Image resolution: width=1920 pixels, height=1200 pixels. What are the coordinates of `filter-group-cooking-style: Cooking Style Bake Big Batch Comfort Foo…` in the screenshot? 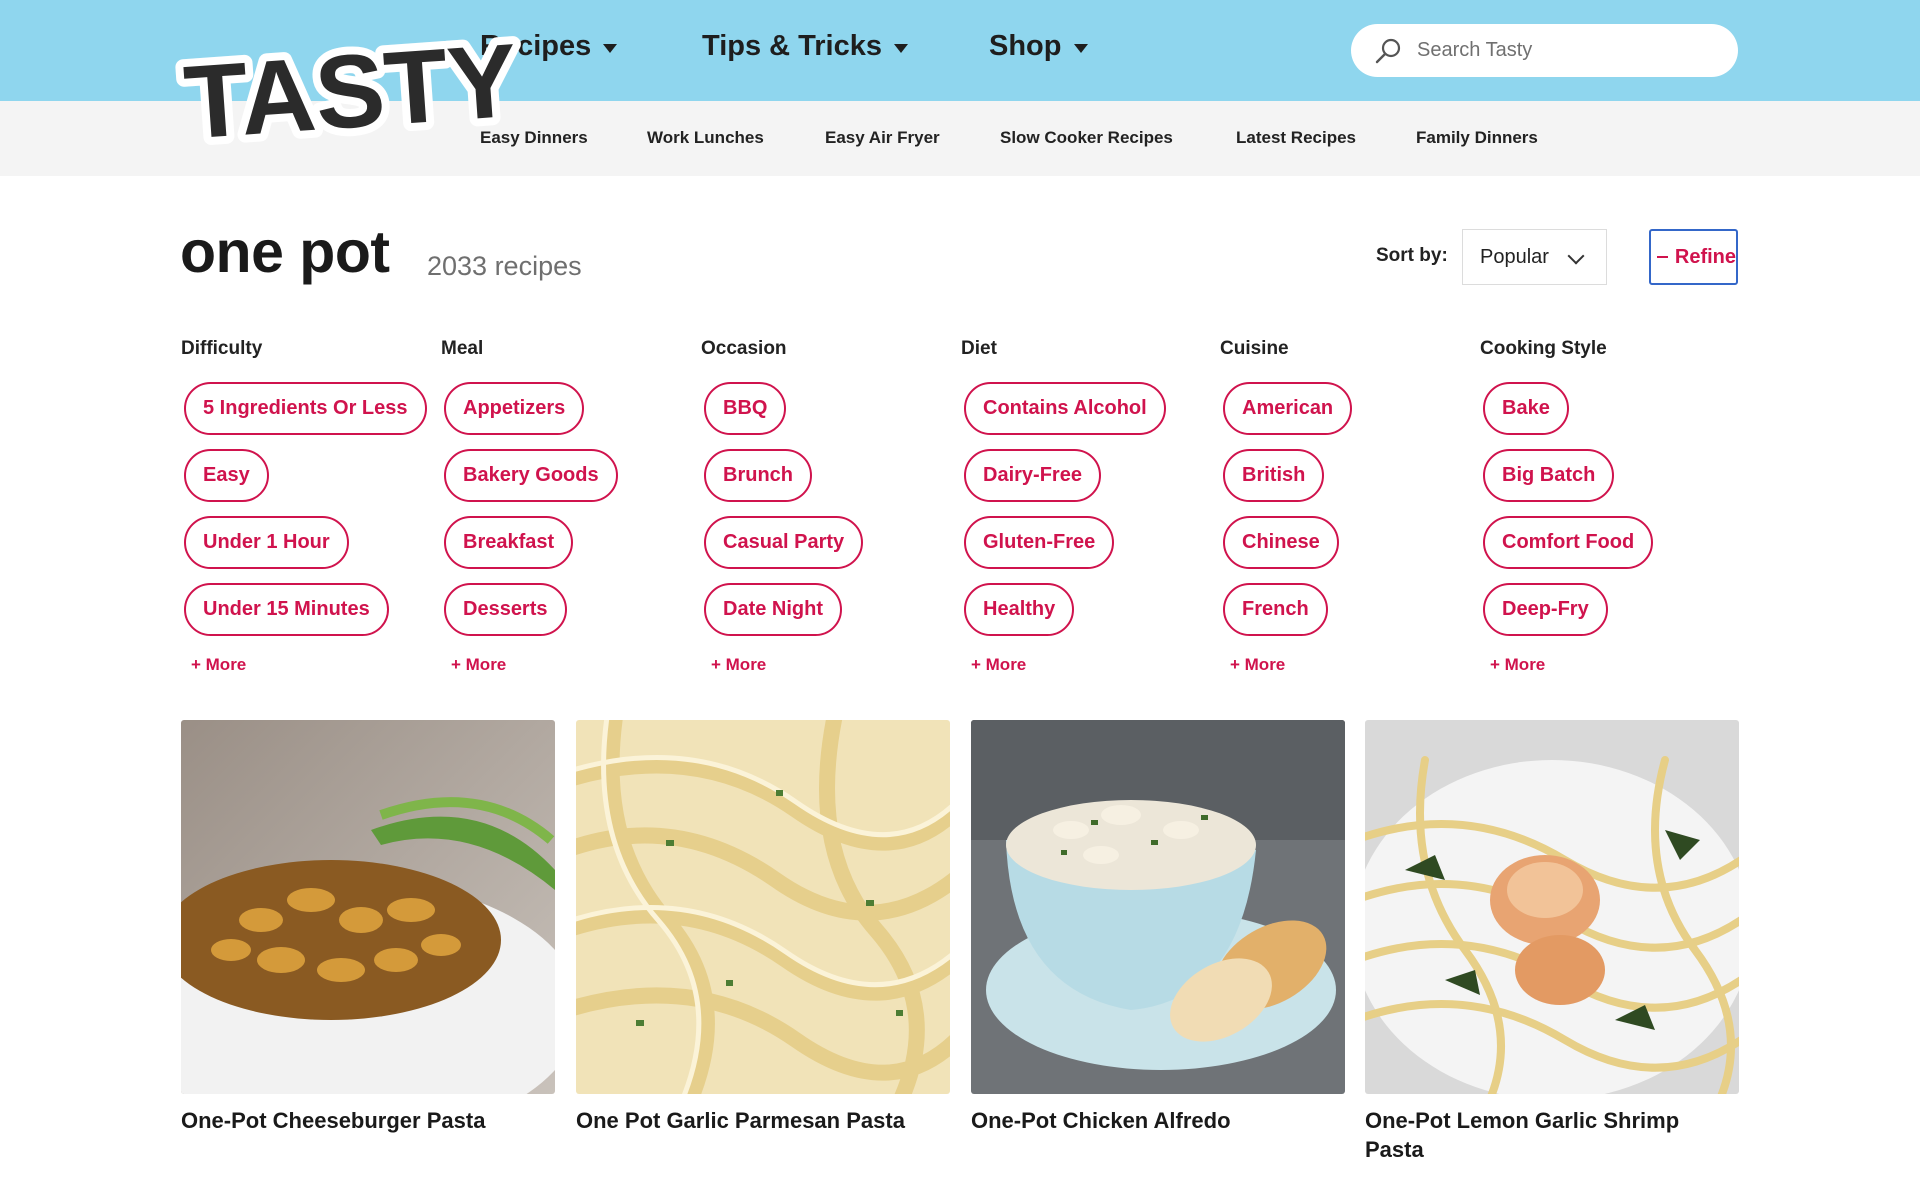 It's located at (1605, 506).